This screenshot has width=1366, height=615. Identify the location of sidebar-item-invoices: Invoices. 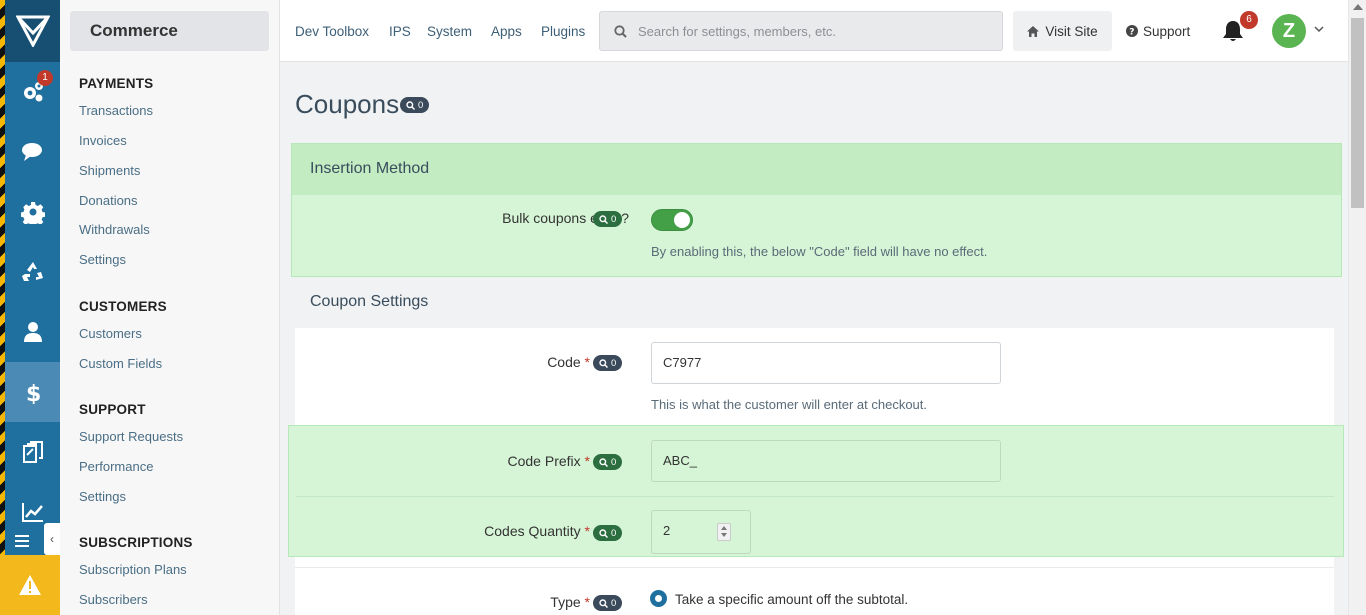
(103, 140).